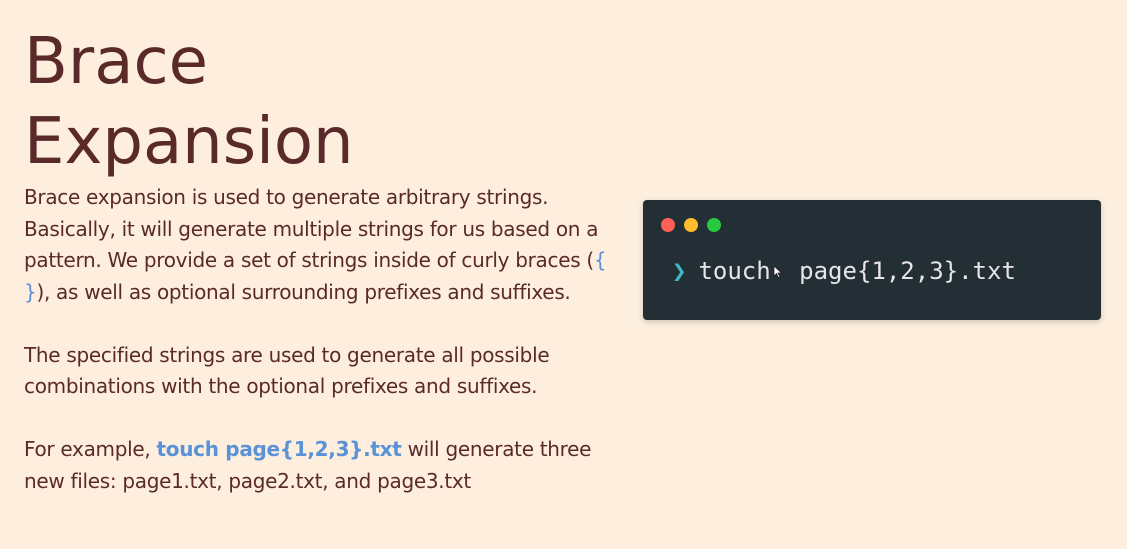 This screenshot has width=1127, height=549. I want to click on minimize-dot-icon, so click(691, 225).